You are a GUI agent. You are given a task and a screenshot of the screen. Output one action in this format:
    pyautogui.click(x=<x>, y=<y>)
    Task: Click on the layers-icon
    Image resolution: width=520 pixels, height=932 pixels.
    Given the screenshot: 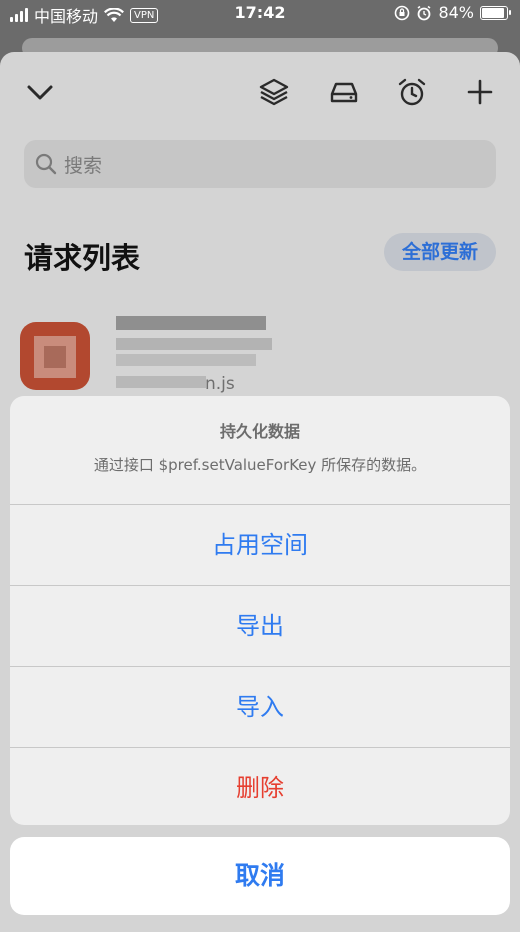 What is the action you would take?
    pyautogui.click(x=274, y=92)
    